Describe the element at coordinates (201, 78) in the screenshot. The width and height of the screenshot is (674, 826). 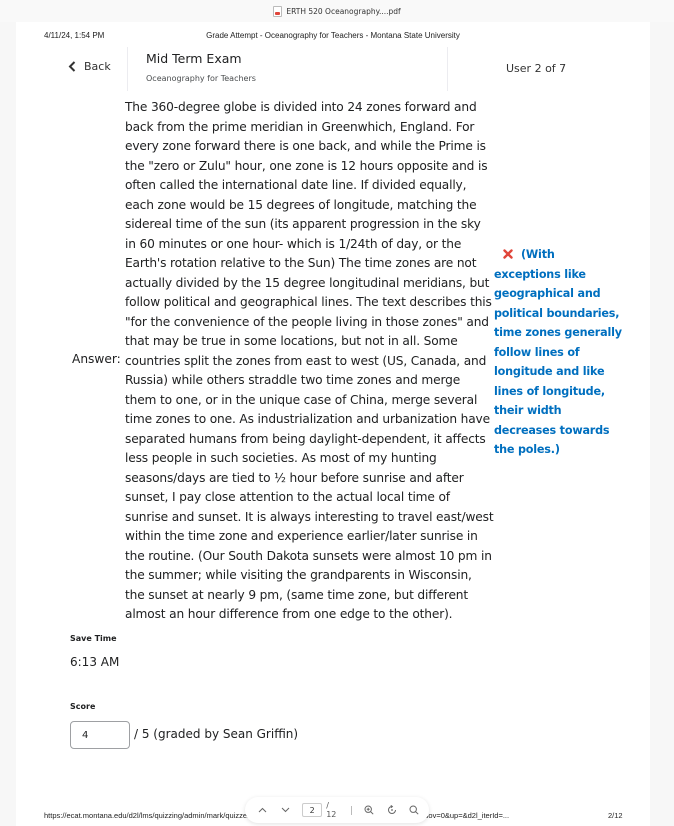
I see `course-name: Oceanography for Teachers` at that location.